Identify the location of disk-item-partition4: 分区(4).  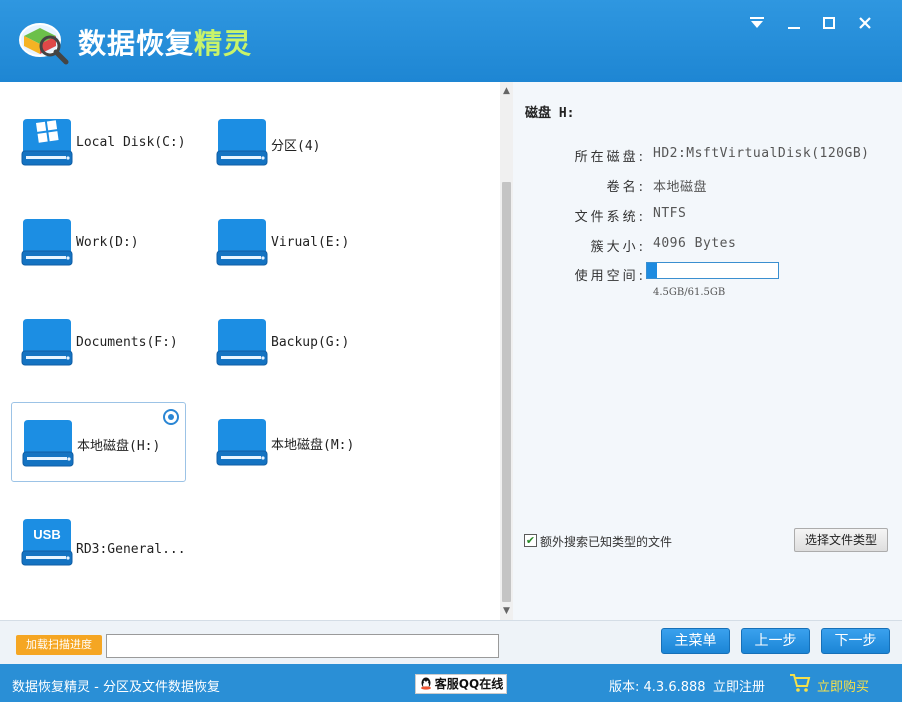
(293, 142).